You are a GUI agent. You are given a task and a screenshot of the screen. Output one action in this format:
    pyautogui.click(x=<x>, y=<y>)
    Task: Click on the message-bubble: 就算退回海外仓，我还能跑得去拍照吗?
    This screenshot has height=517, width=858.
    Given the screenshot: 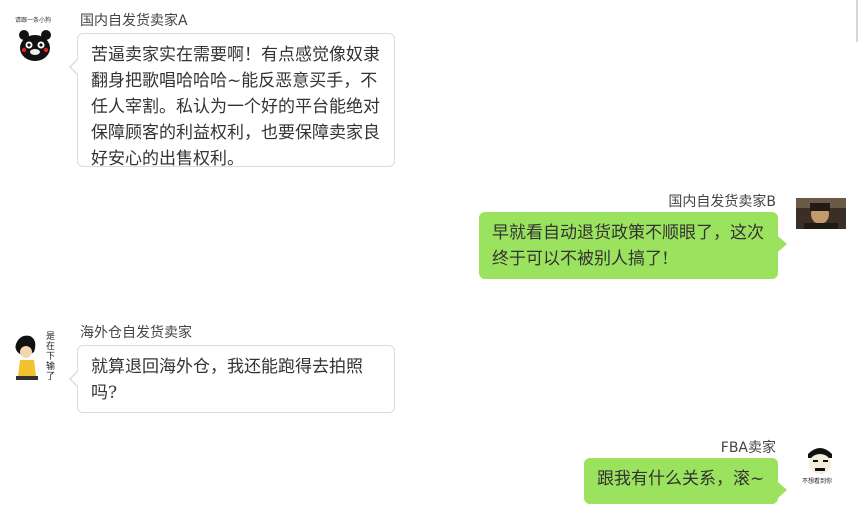 What is the action you would take?
    pyautogui.click(x=232, y=379)
    